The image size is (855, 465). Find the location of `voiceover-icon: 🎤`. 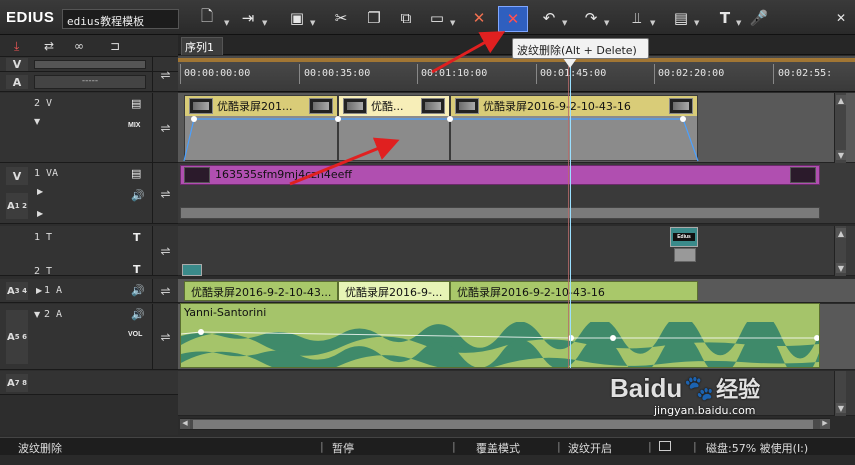

voiceover-icon: 🎤 is located at coordinates (759, 18).